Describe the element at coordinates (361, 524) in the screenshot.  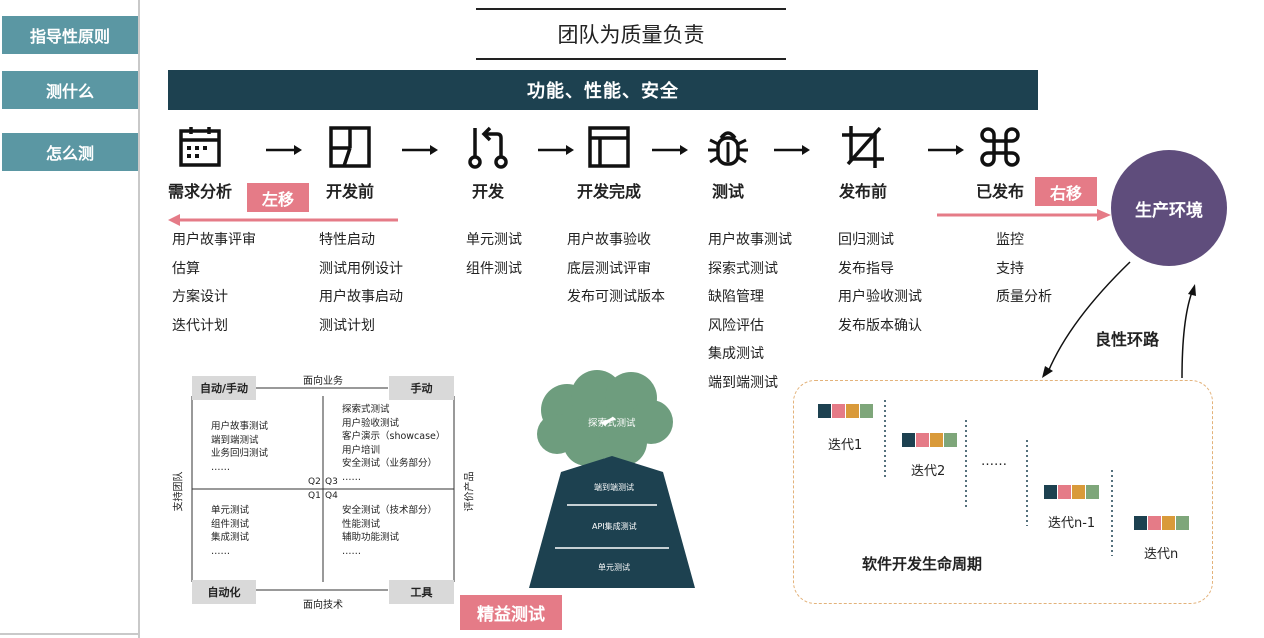
I see `list-item: 性能测试` at that location.